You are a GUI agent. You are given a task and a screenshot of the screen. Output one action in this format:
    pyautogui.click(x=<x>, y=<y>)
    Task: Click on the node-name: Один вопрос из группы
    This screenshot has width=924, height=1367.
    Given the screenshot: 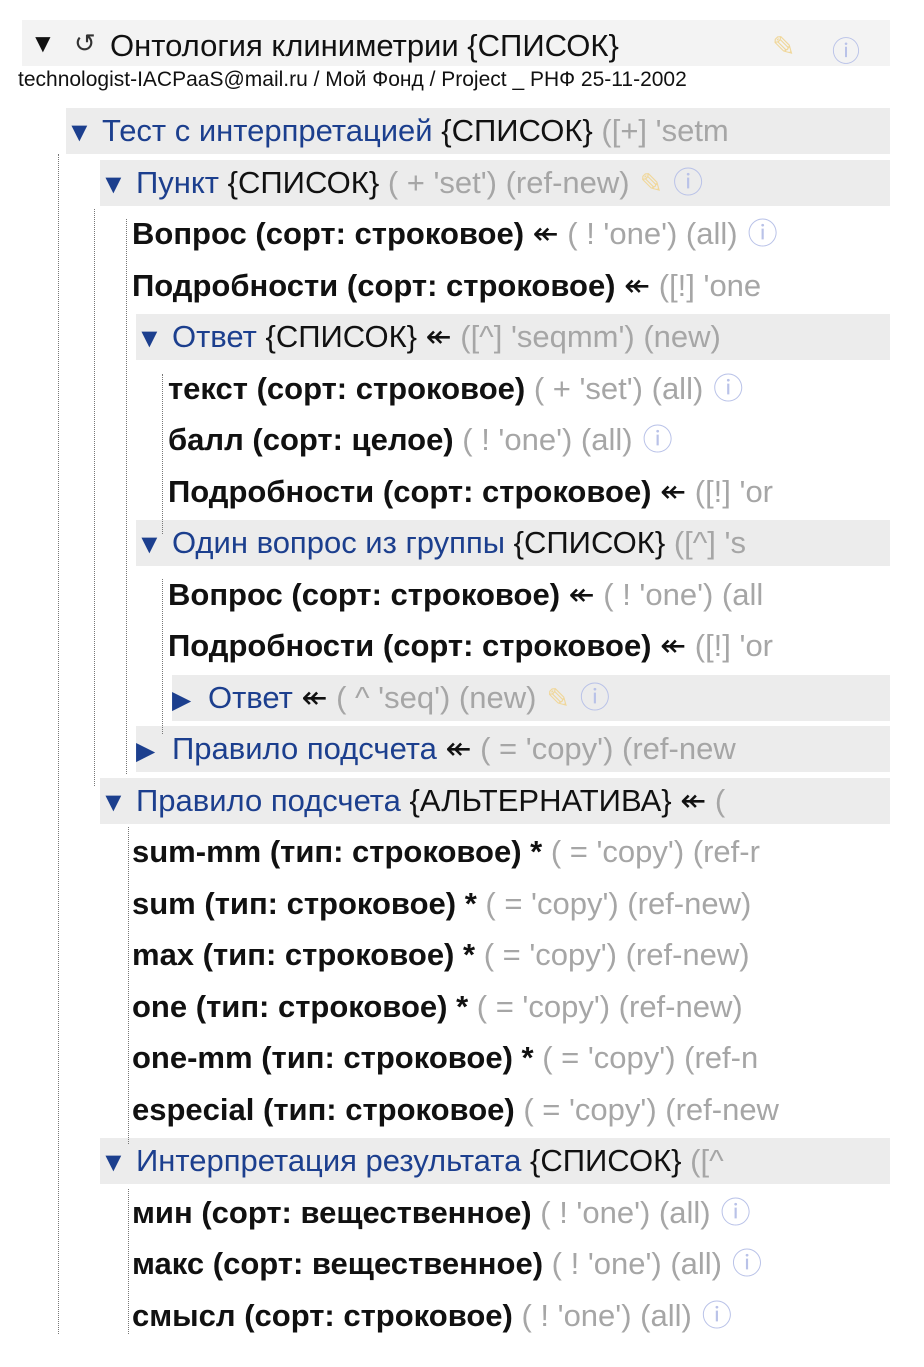 What is the action you would take?
    pyautogui.click(x=338, y=542)
    